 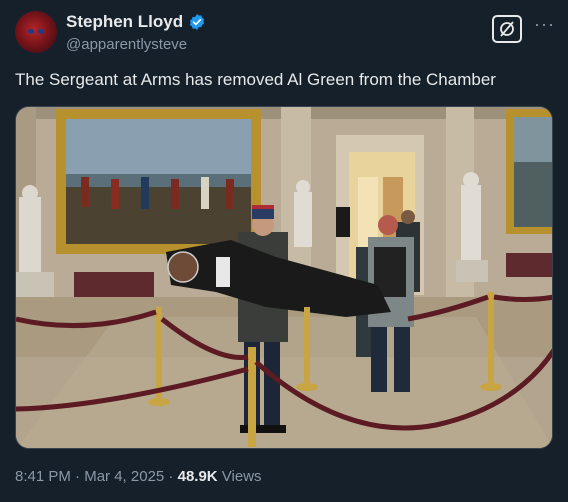 What do you see at coordinates (124, 476) in the screenshot?
I see `tweet-date: Mar 4, 2025` at bounding box center [124, 476].